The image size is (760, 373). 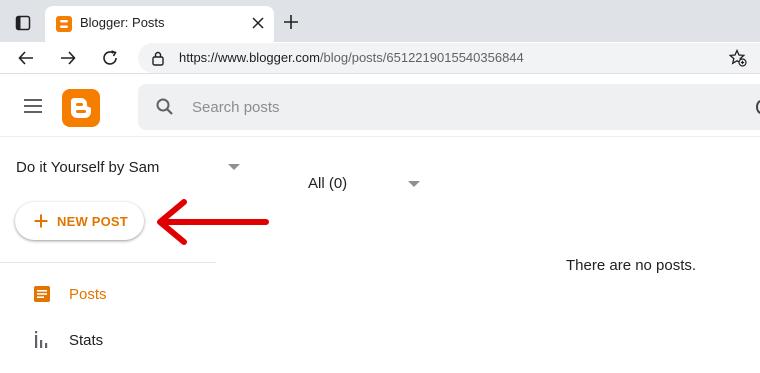 I want to click on browser-tabstrip: Blogger: Posts, so click(x=380, y=21).